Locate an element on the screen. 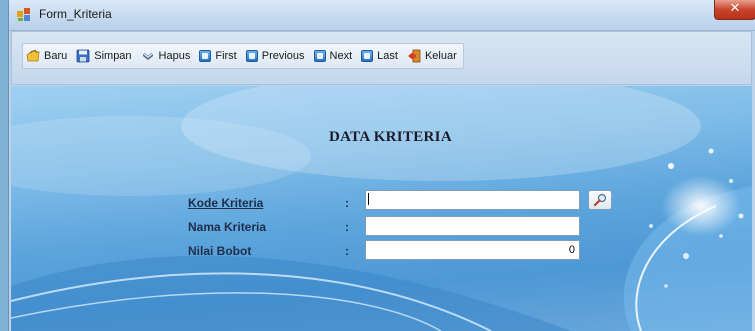 The width and height of the screenshot is (755, 331). hapus-button: Hapus is located at coordinates (166, 56).